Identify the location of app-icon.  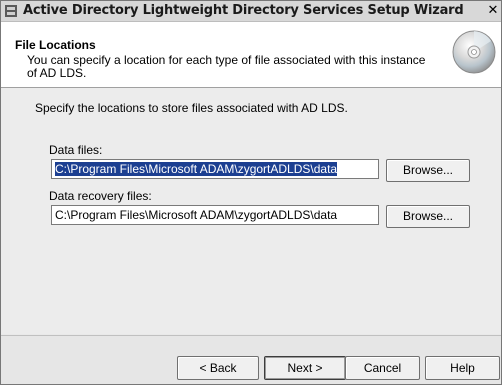
(11, 11).